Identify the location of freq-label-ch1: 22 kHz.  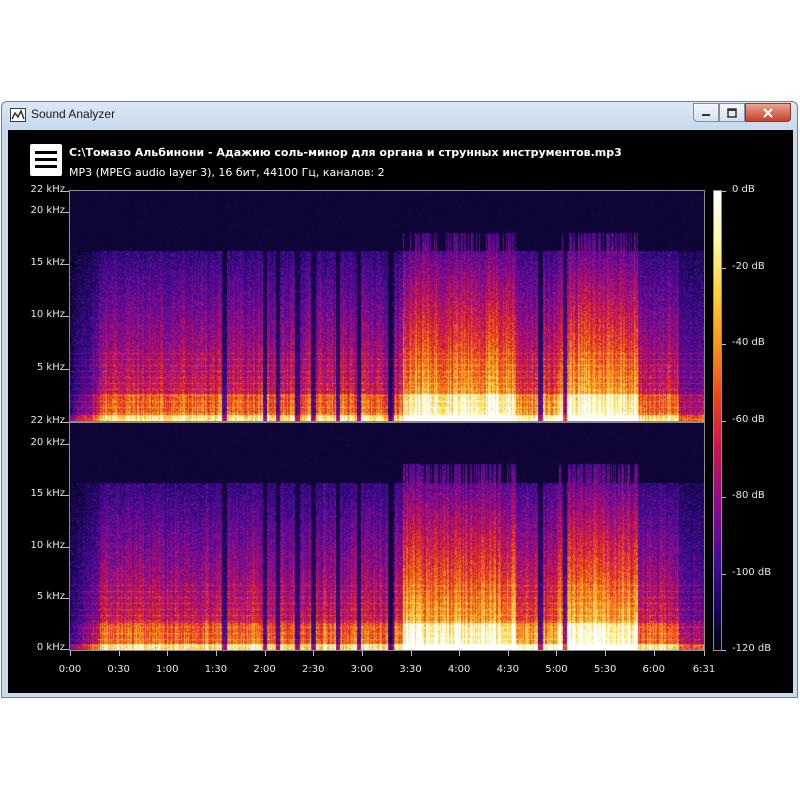
(47, 189).